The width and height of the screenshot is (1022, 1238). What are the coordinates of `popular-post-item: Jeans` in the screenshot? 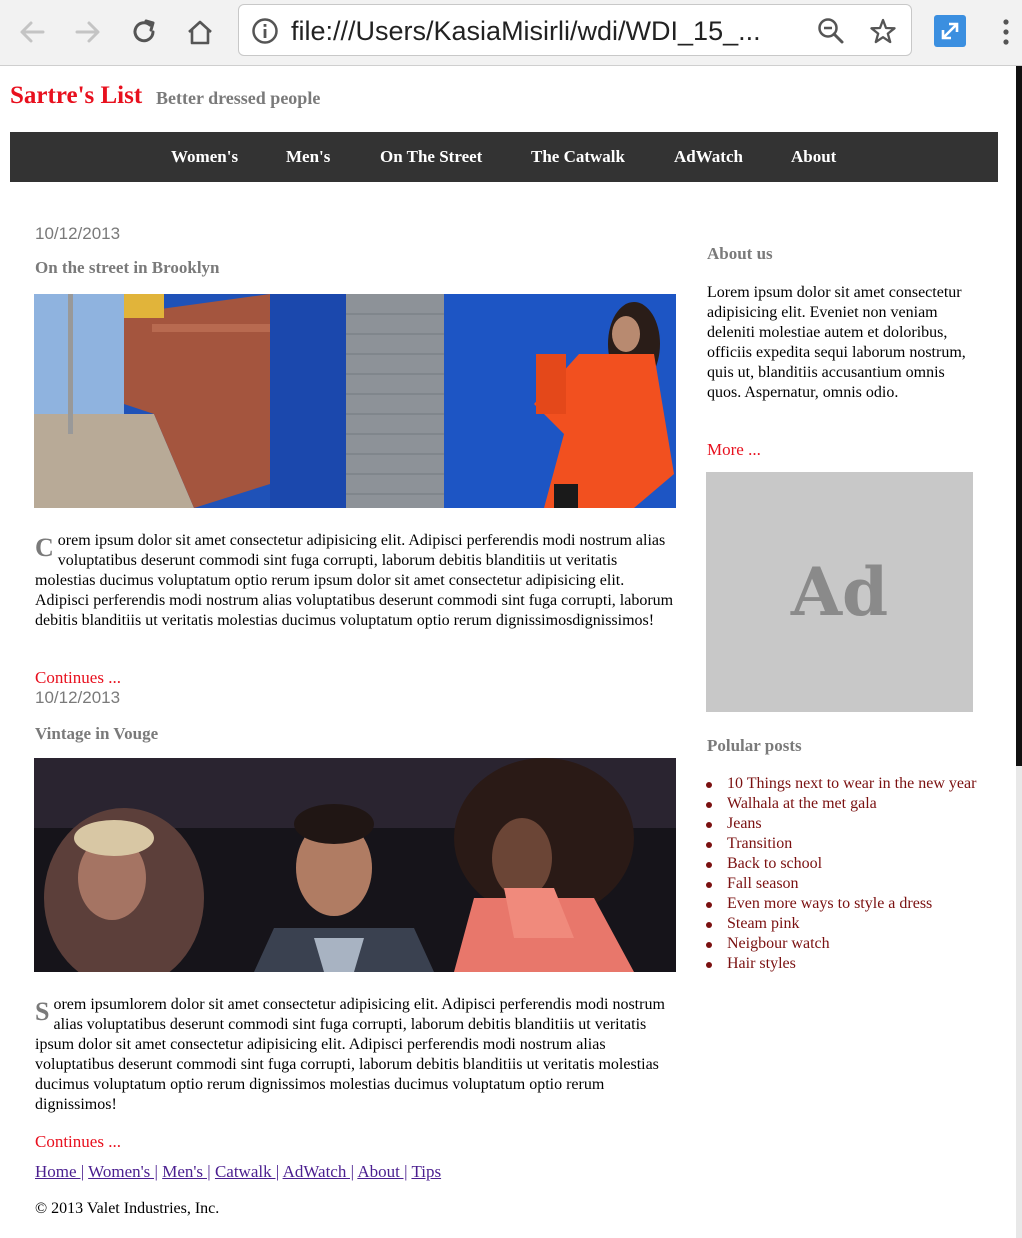 It's located at (842, 824).